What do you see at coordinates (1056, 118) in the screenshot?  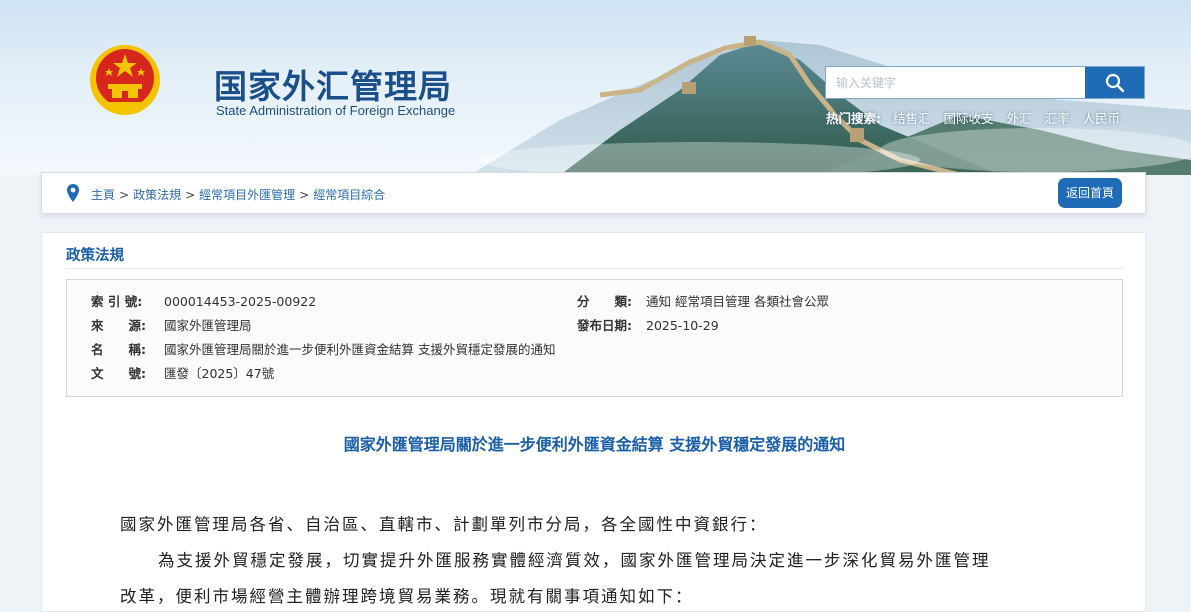 I see `hot-search-link: 汇率` at bounding box center [1056, 118].